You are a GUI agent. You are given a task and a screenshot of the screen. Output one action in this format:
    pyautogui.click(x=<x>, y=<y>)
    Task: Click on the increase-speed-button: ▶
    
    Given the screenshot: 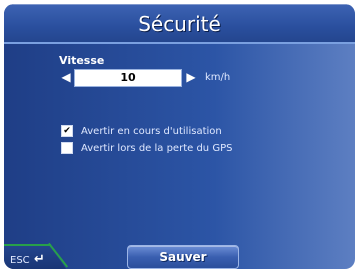 What is the action you would take?
    pyautogui.click(x=191, y=77)
    